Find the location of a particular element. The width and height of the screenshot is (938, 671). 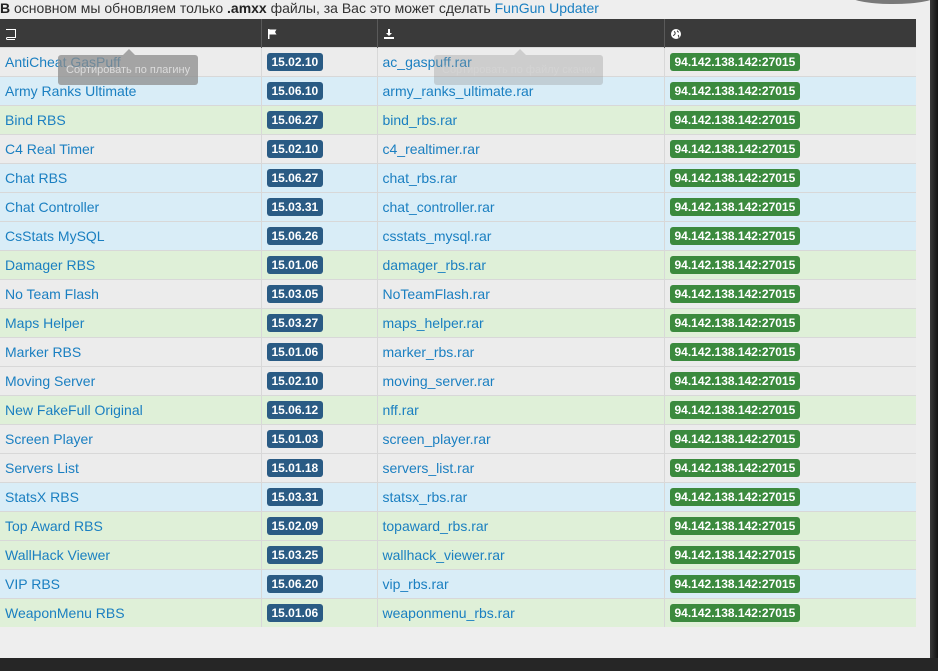

plugin-link: Marker RBS is located at coordinates (43, 352).